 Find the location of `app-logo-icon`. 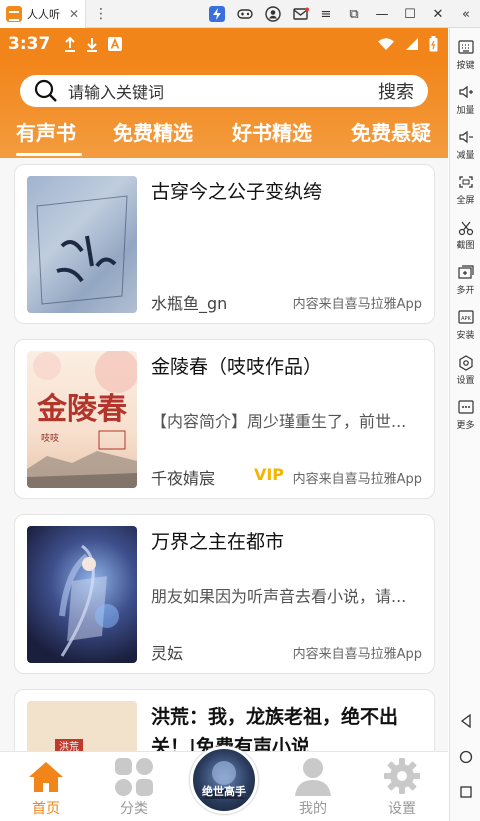

app-logo-icon is located at coordinates (14, 13).